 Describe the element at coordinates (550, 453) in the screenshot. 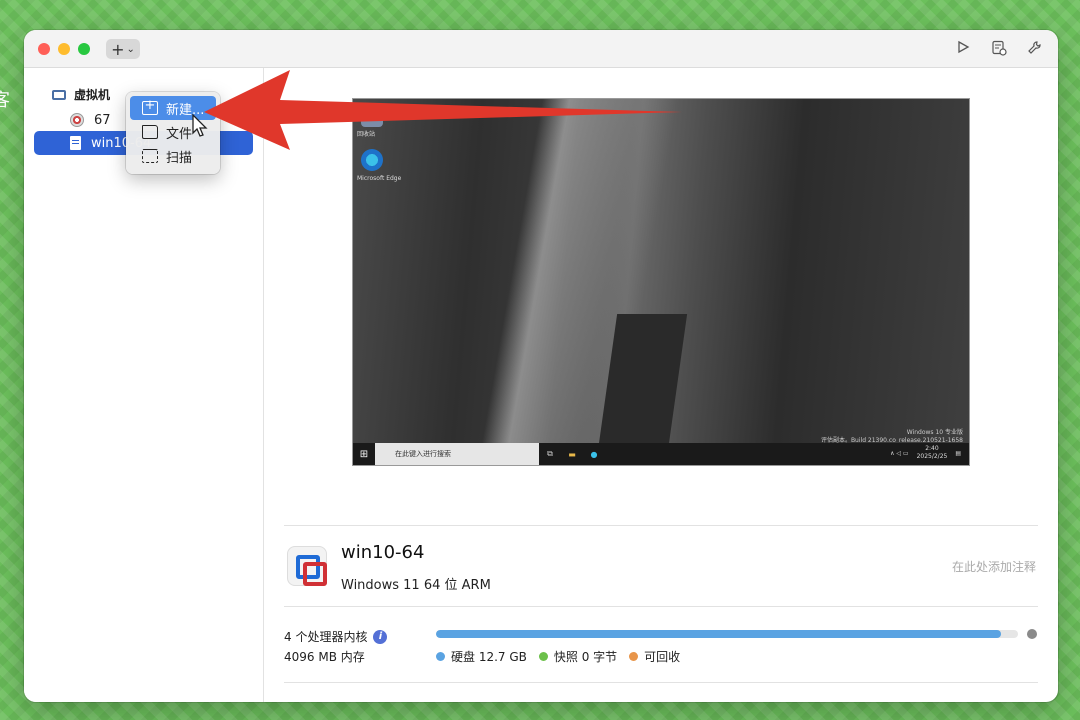

I see `task-view-icon: ⧉` at that location.